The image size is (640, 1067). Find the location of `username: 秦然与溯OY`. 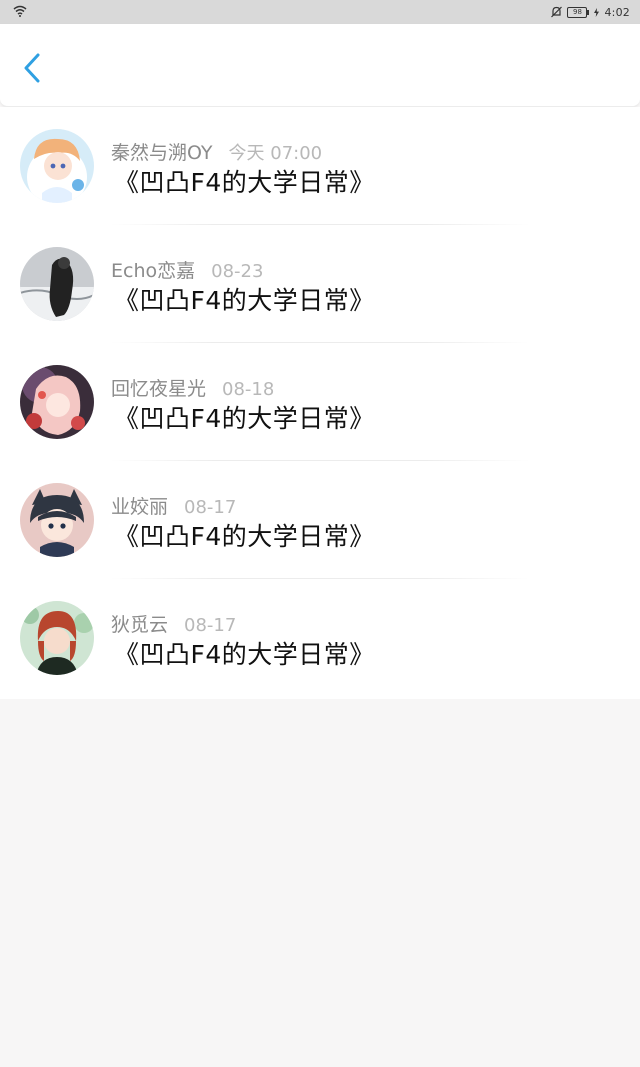

username: 秦然与溯OY is located at coordinates (162, 153).